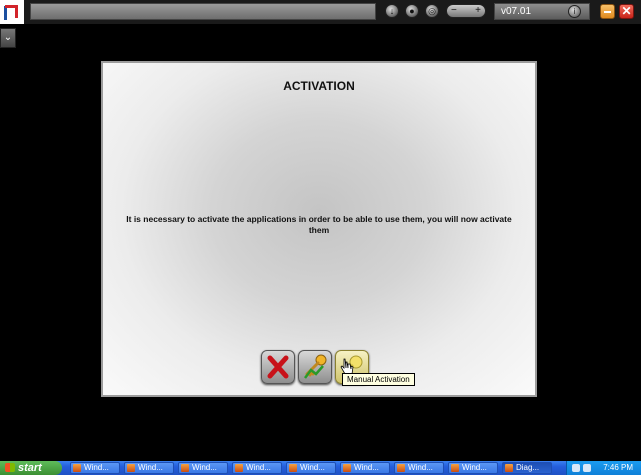  What do you see at coordinates (392, 11) in the screenshot?
I see `download-icon: ↓` at bounding box center [392, 11].